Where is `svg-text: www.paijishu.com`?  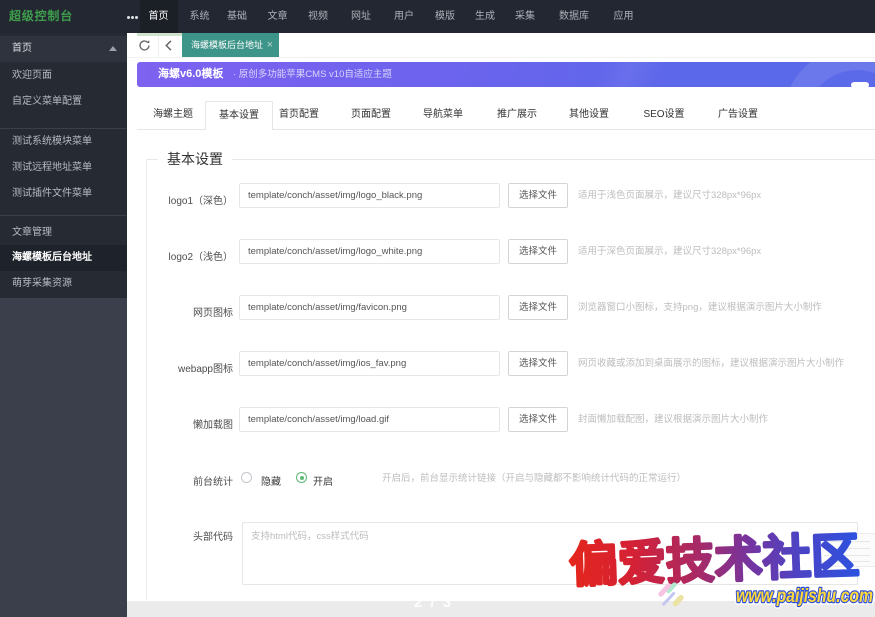 svg-text: www.paijishu.com is located at coordinates (804, 596).